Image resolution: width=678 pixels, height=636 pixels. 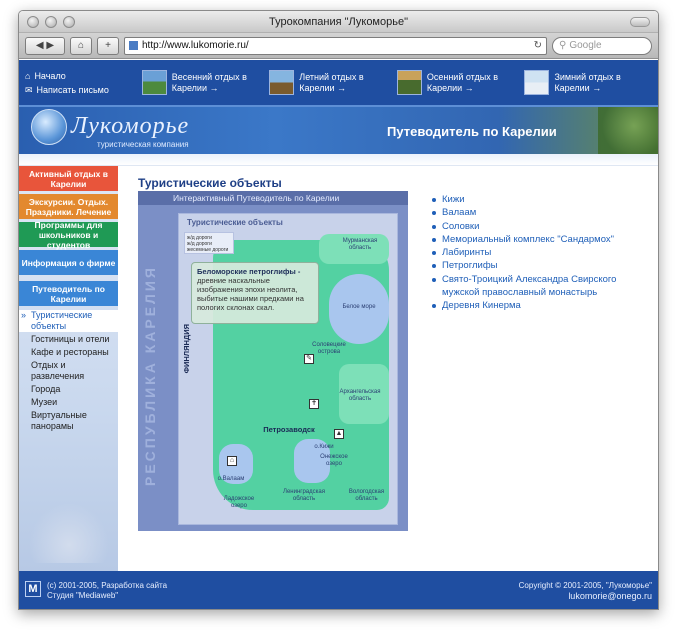 What do you see at coordinates (360, 395) in the screenshot?
I see `label-arkhangelsk: Архангельская область` at bounding box center [360, 395].